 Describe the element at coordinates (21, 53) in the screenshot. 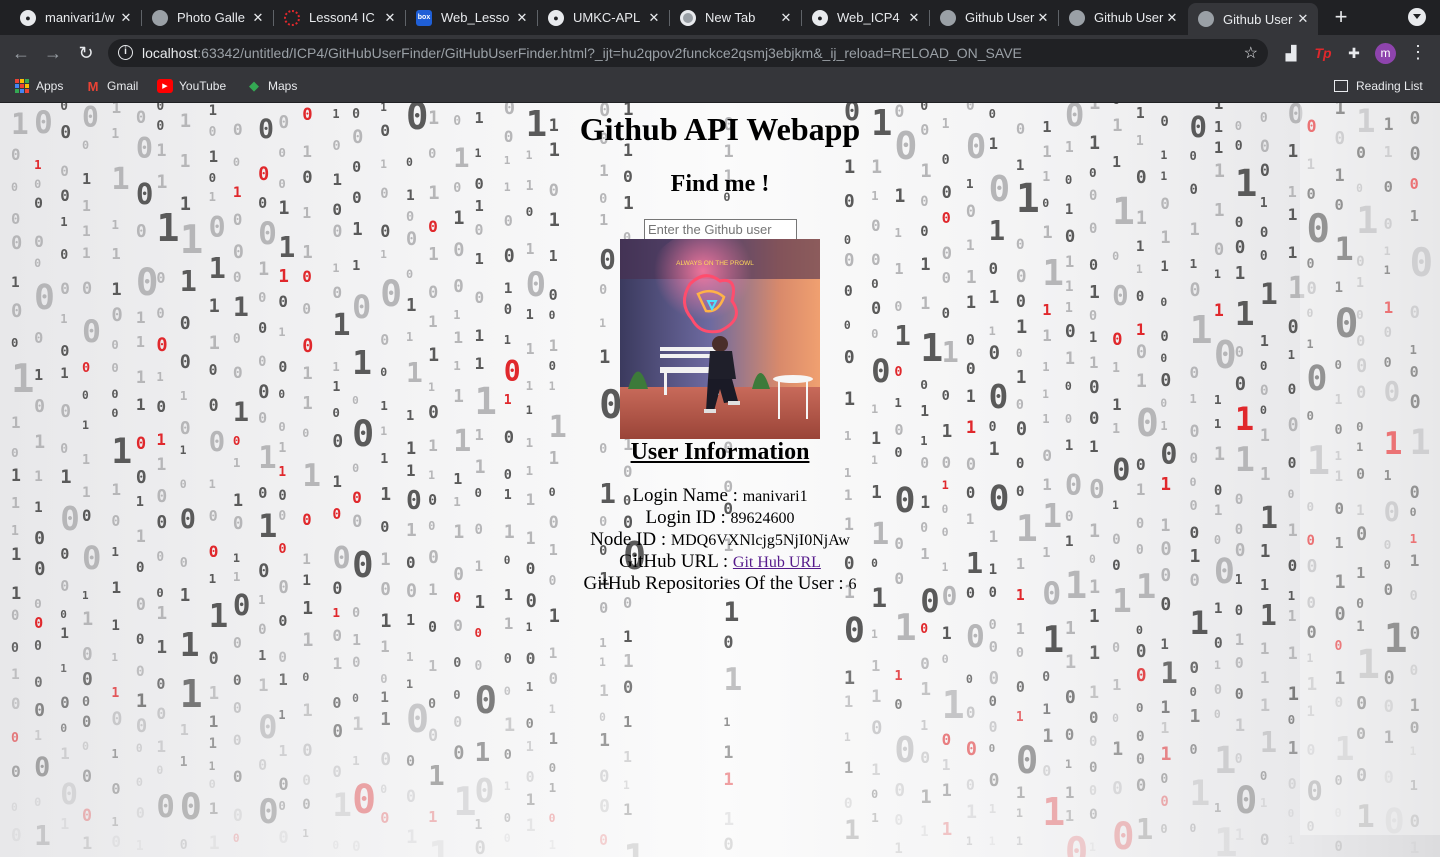

I see `back-arrow-icon: ←` at that location.